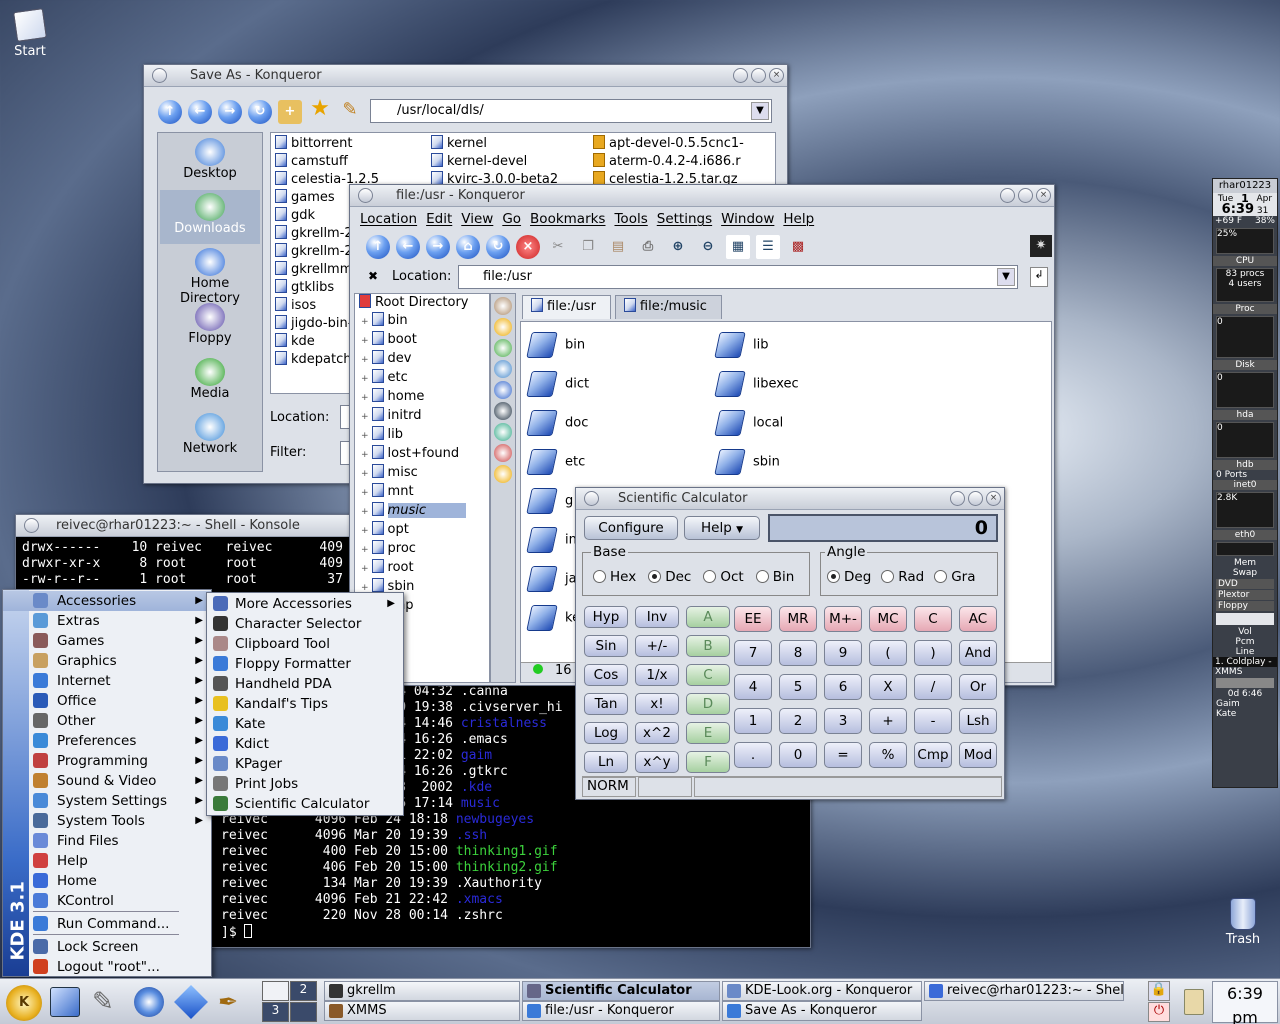  I want to click on submenu-item-more-accessories: More Accessories ▶, so click(305, 604).